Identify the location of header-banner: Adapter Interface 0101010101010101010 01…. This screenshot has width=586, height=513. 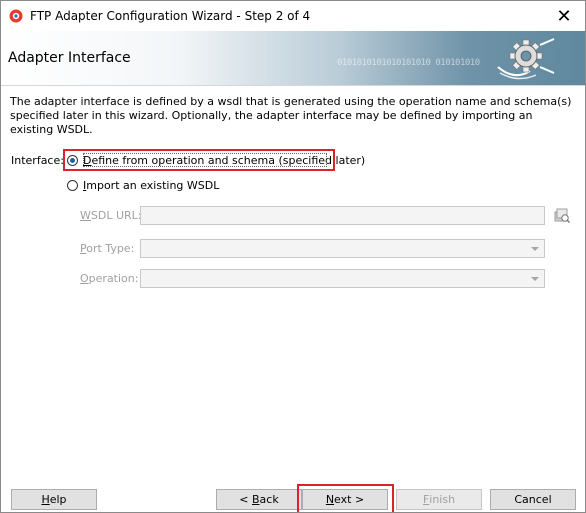
(293, 58).